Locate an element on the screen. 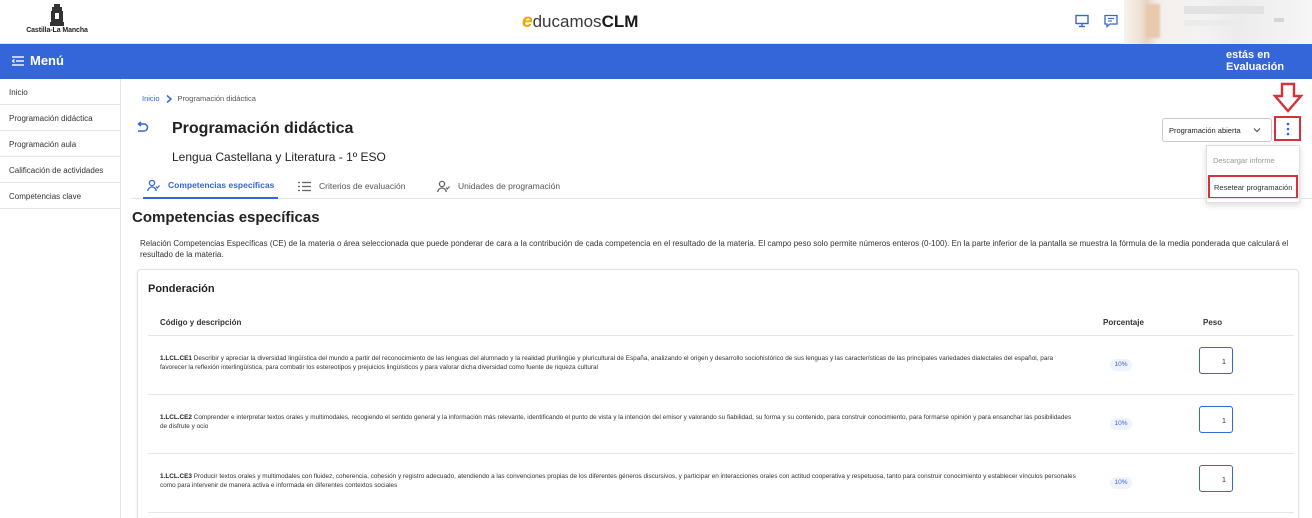 The height and width of the screenshot is (518, 1312). sidebar-item-programacion-aula: Programación aula is located at coordinates (60, 144).